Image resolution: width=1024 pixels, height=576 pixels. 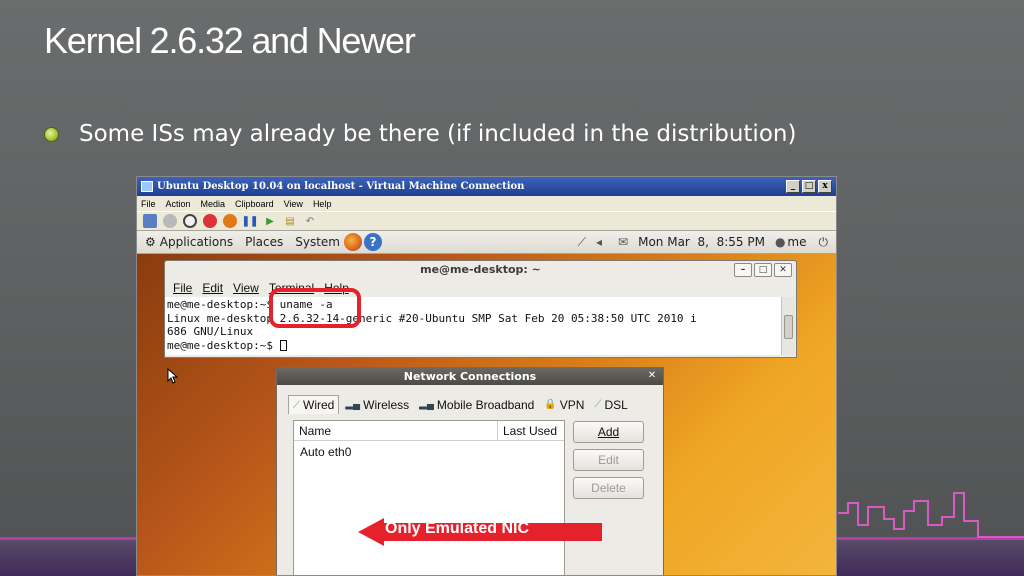 I want to click on delete-button: Delete, so click(x=608, y=488).